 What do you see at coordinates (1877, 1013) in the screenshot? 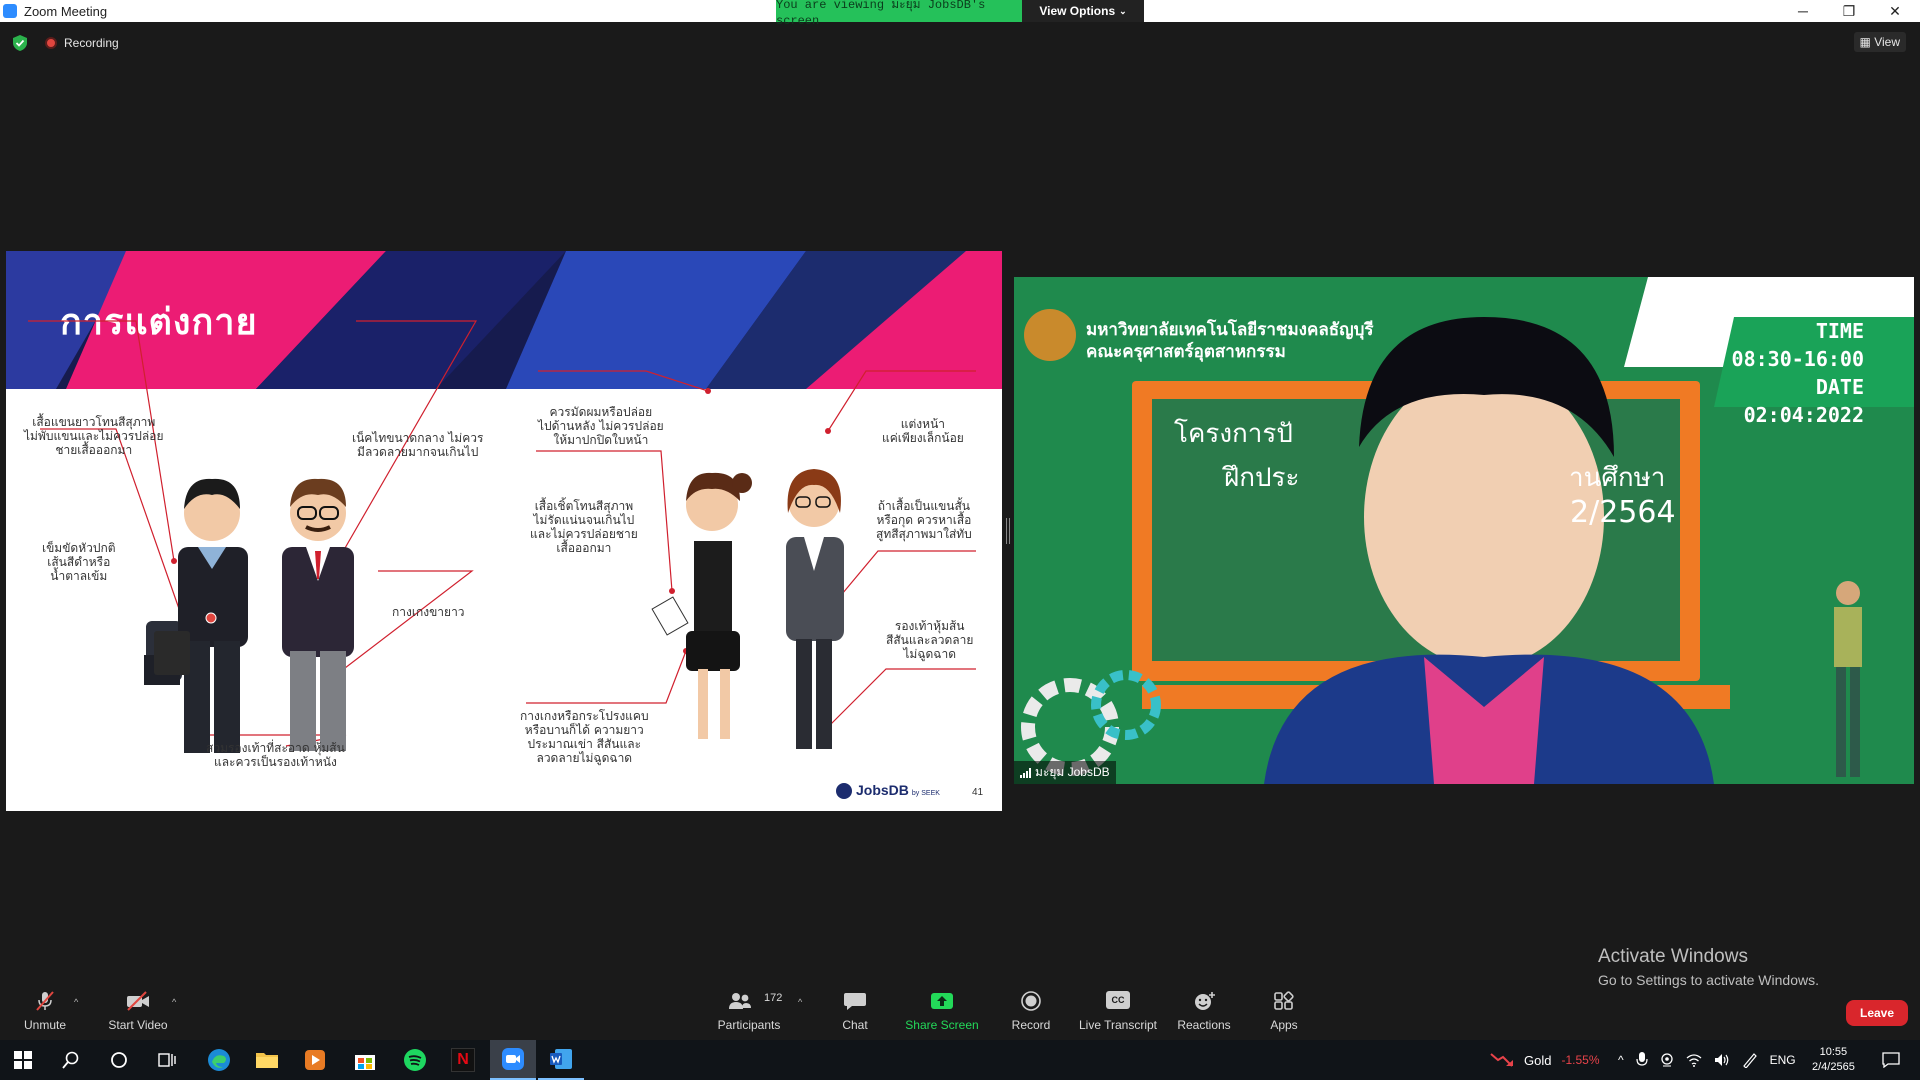
I see `leave-button: Leave` at bounding box center [1877, 1013].